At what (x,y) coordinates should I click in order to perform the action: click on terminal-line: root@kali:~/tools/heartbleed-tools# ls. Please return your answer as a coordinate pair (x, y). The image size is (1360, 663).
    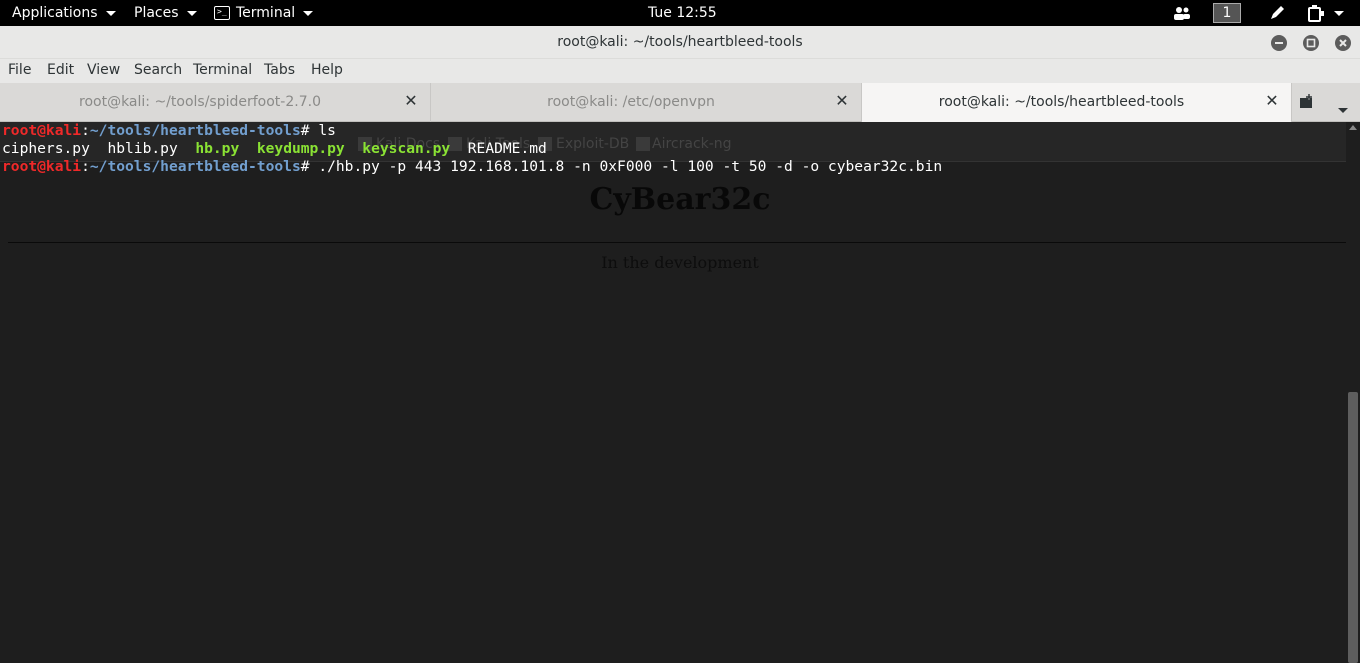
    Looking at the image, I should click on (169, 130).